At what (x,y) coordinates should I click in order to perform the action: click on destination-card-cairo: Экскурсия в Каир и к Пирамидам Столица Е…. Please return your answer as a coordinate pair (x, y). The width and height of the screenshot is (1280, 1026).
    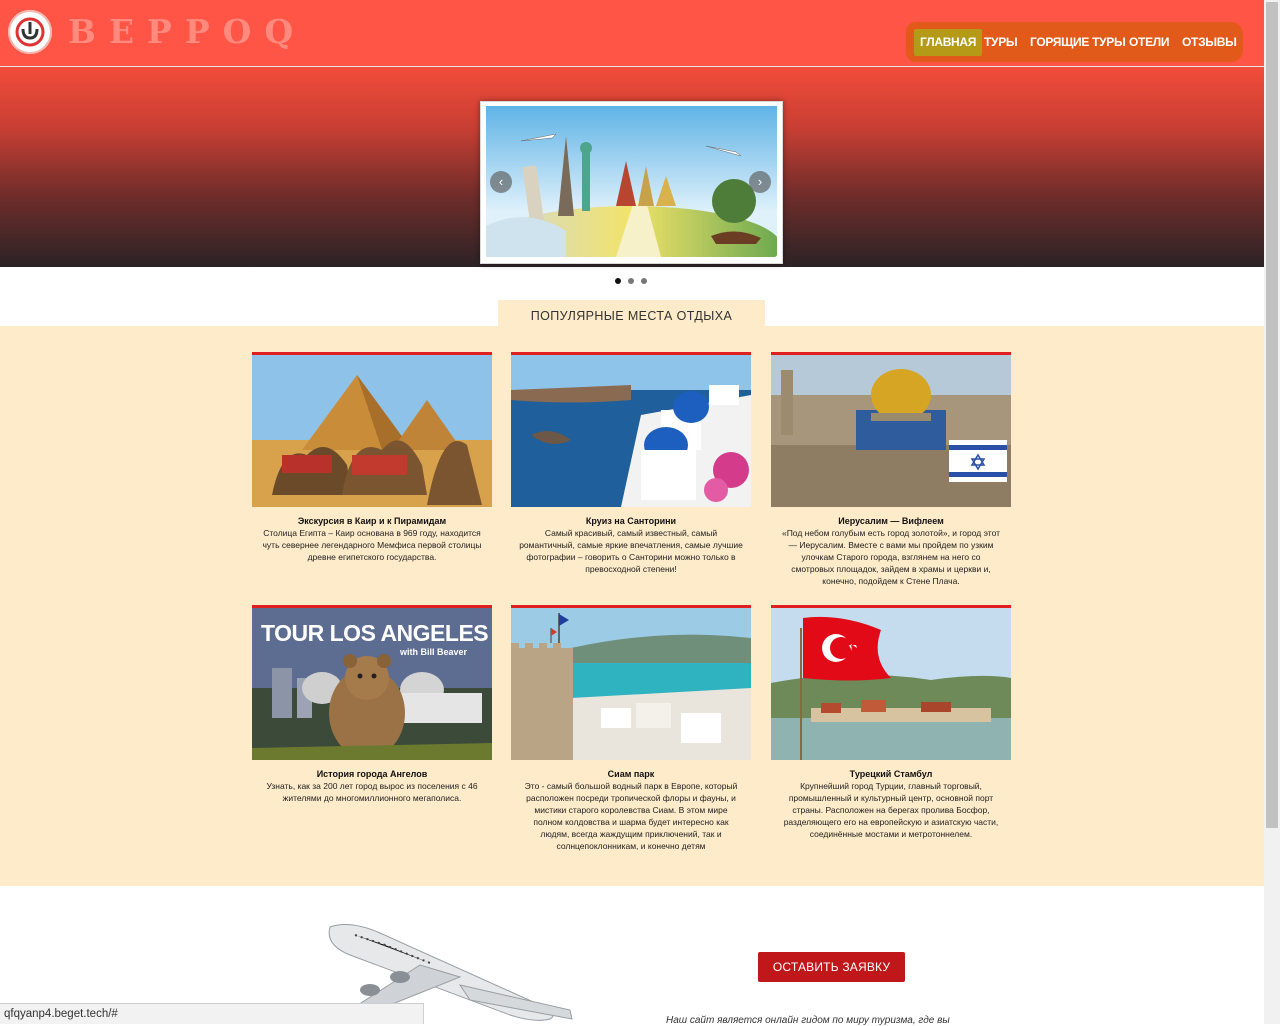
    Looking at the image, I should click on (372, 457).